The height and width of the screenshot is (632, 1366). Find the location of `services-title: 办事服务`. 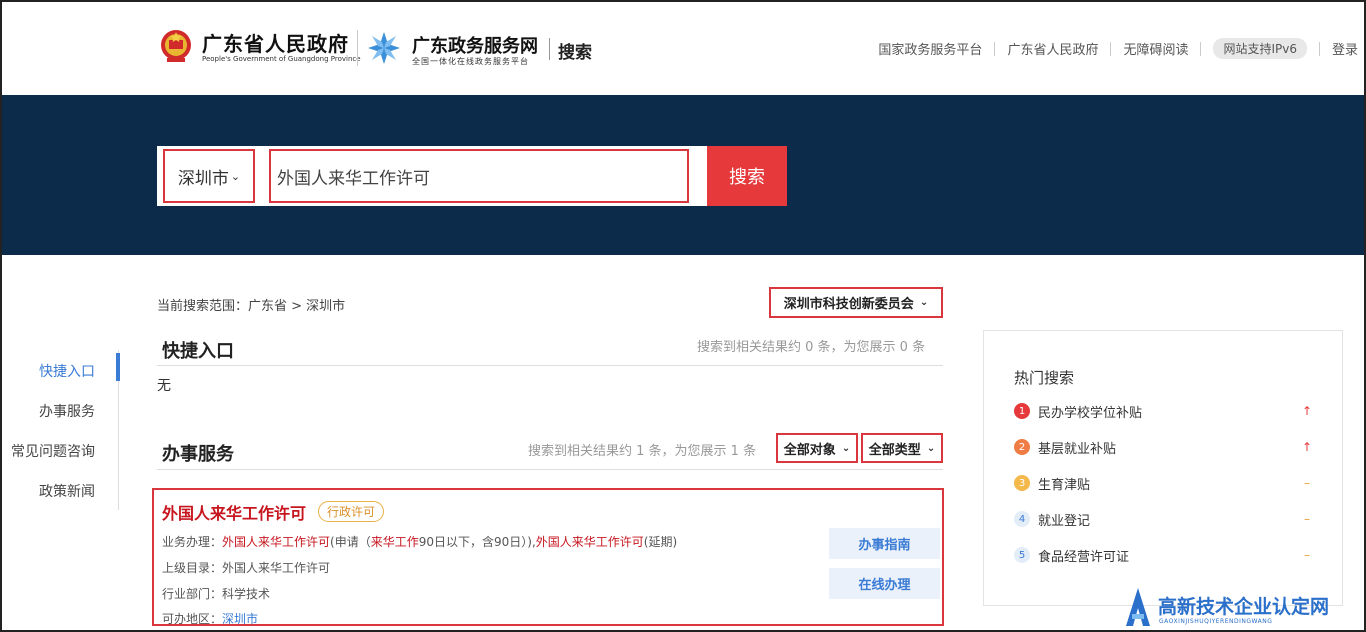

services-title: 办事服务 is located at coordinates (198, 454).